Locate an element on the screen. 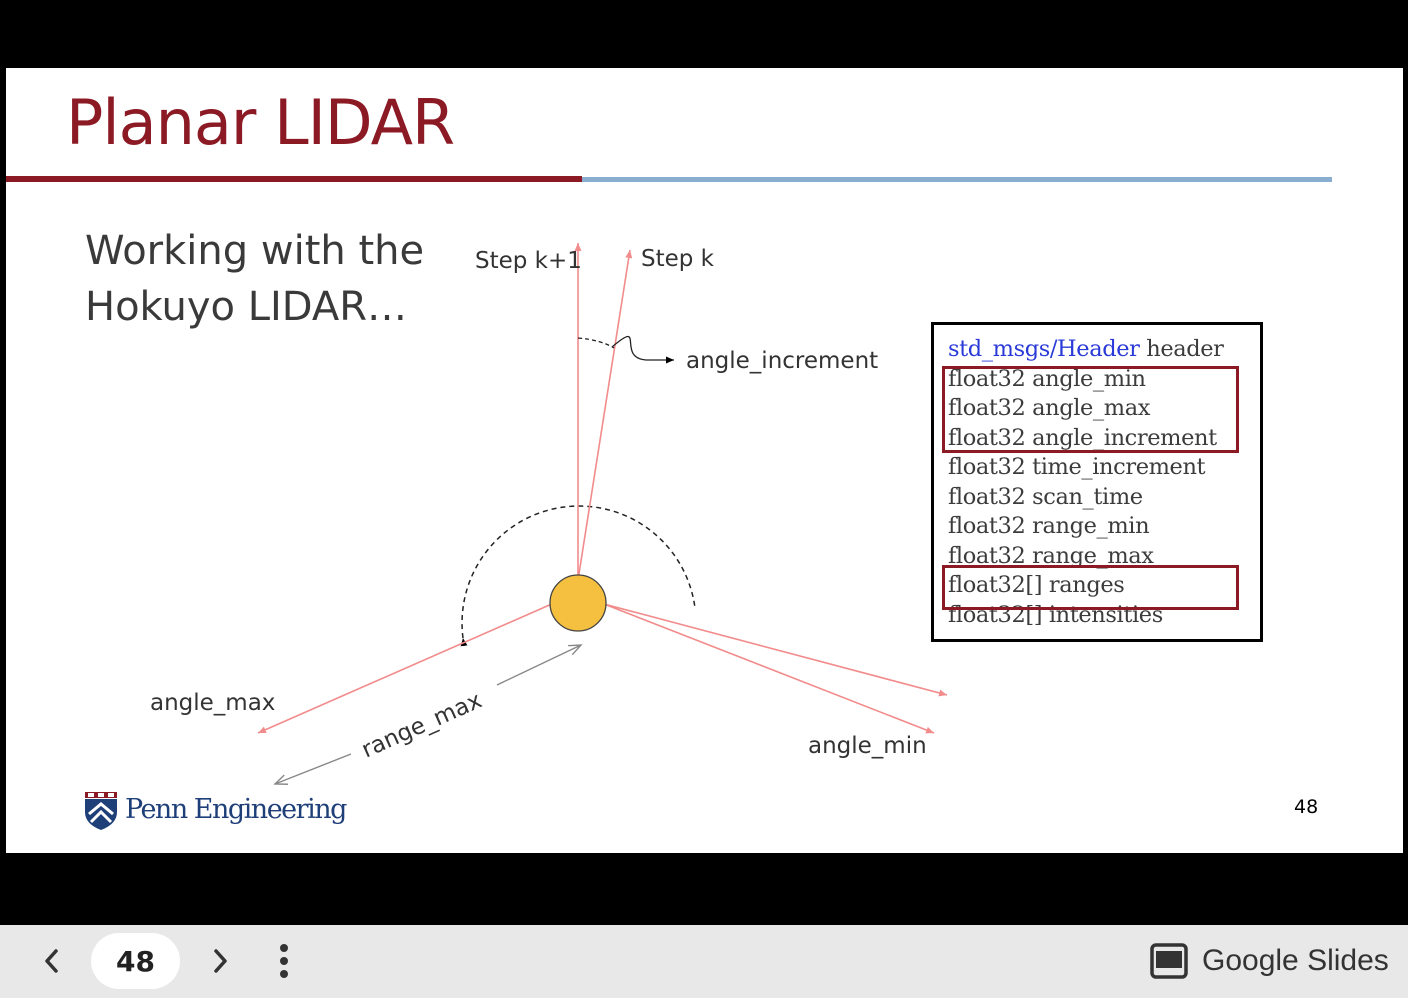 This screenshot has height=998, width=1408. angle-increment-pointer is located at coordinates (642, 349).